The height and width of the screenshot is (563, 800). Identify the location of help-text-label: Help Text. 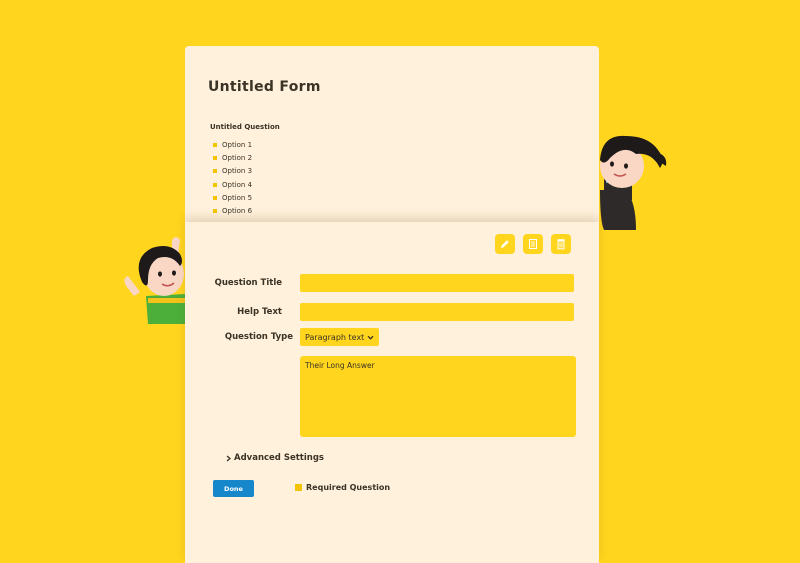
(259, 312).